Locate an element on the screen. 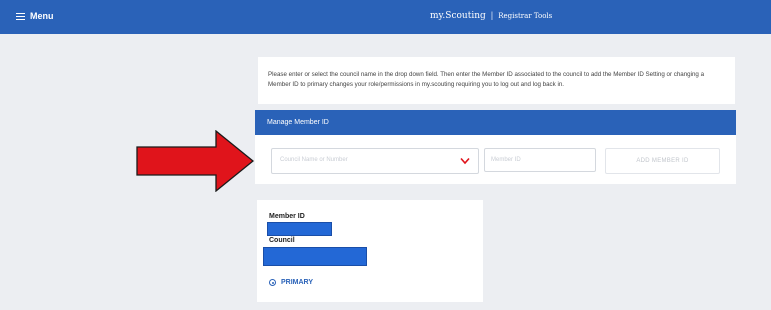 This screenshot has height=310, width=771. member-card: Member ID Council PRIMARY is located at coordinates (370, 251).